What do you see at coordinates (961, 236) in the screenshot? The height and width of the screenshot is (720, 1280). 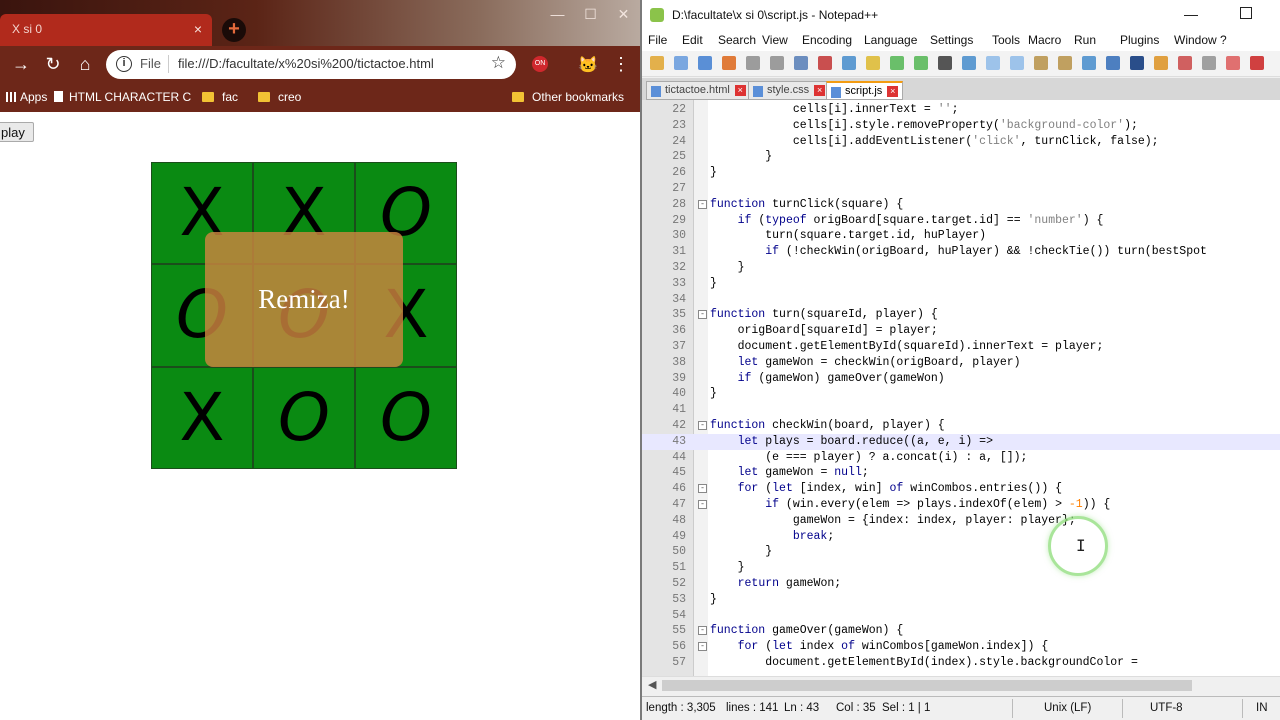 I see `code-line: 30 turn(square.target.id, huPlayer)` at bounding box center [961, 236].